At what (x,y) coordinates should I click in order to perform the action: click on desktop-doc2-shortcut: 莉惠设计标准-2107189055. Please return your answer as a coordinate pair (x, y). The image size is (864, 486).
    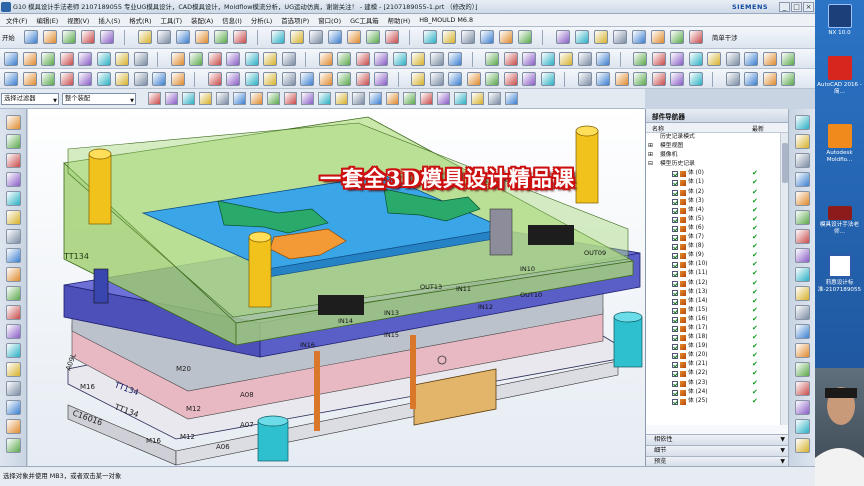
    Looking at the image, I should click on (839, 273).